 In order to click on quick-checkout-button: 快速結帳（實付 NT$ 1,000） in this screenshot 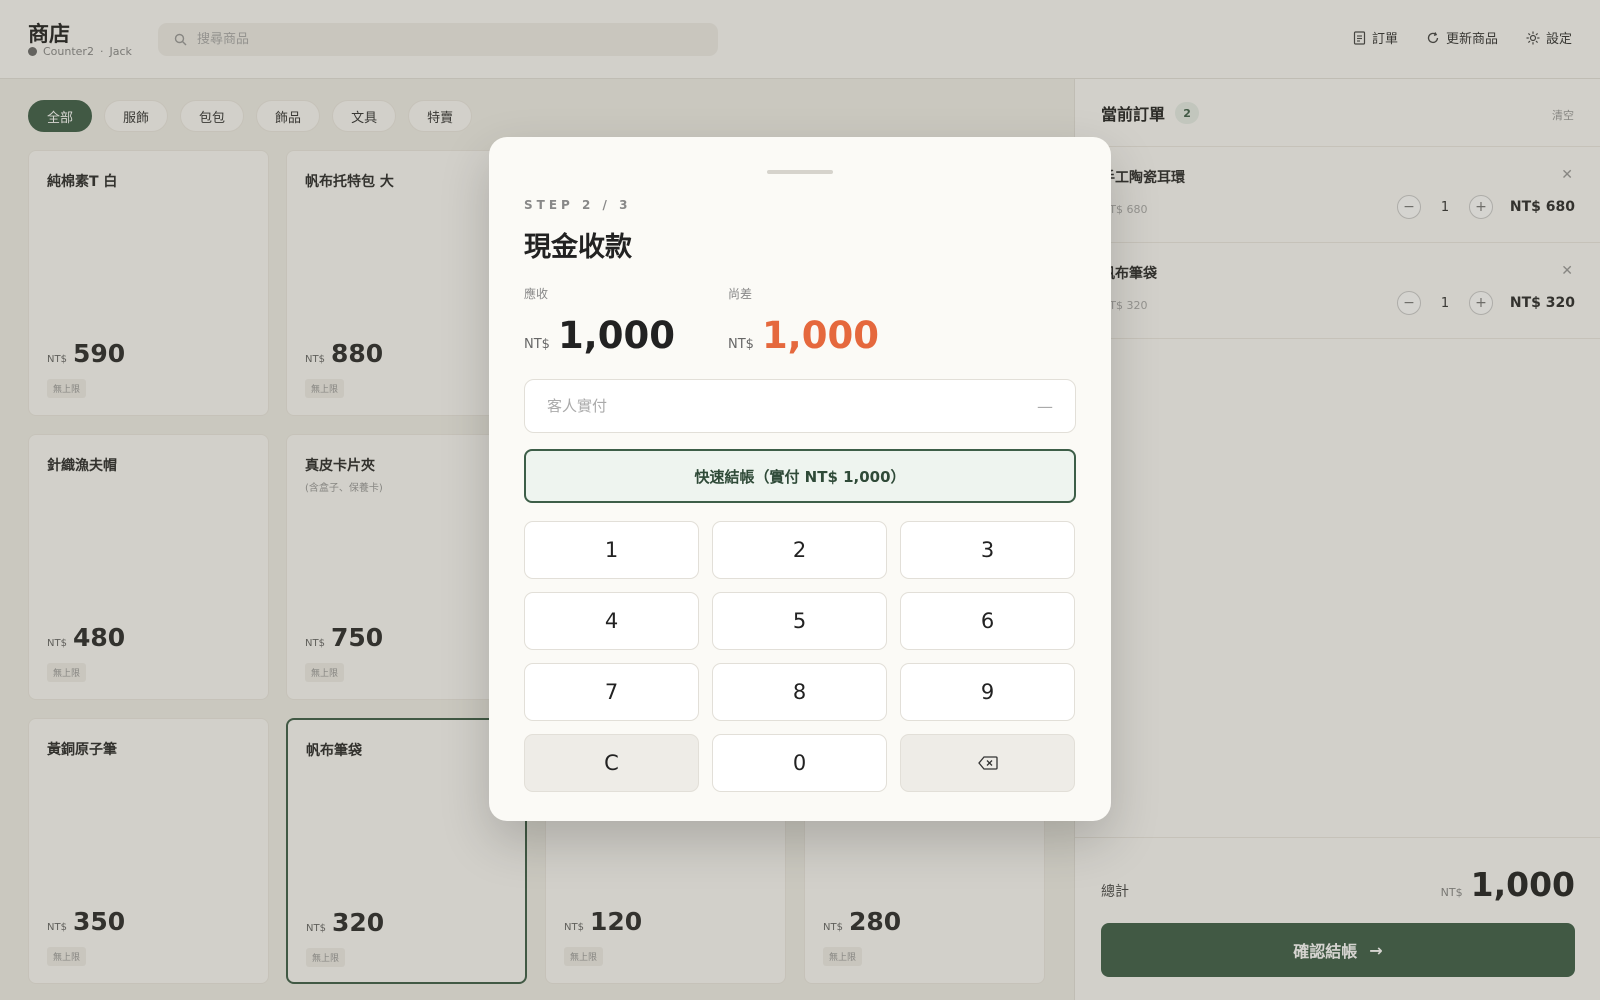, I will do `click(800, 476)`.